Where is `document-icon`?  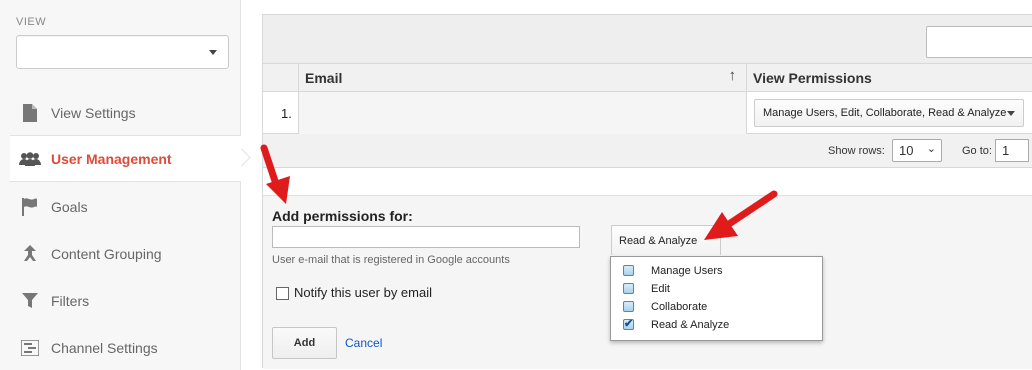 document-icon is located at coordinates (30, 113).